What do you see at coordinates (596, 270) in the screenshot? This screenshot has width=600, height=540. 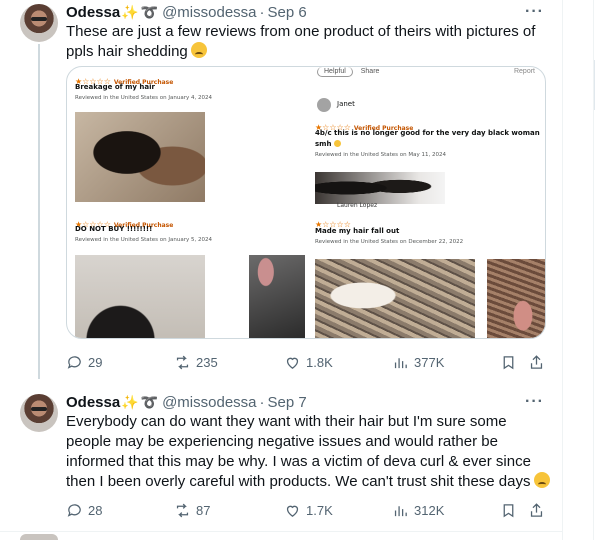 I see `sidebar-edge` at bounding box center [596, 270].